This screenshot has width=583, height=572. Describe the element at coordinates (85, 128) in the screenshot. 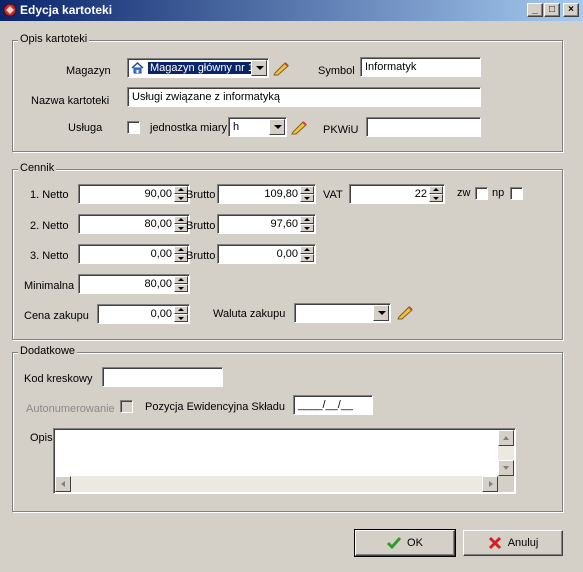

I see `usluga-label: Usługa` at that location.